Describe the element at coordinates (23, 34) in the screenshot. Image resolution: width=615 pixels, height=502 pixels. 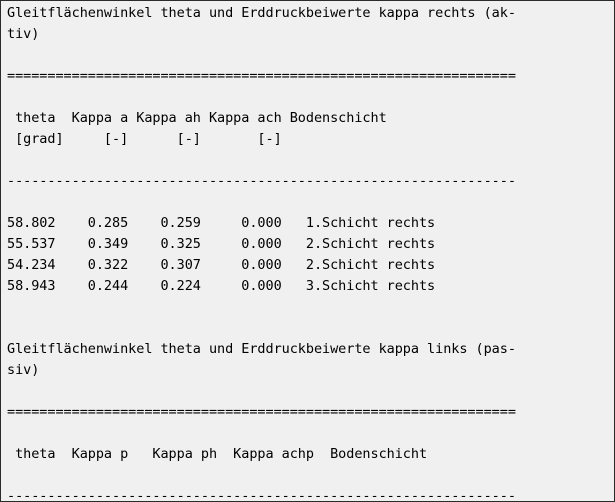
I see `section-1-title-line-2: tiv)` at that location.